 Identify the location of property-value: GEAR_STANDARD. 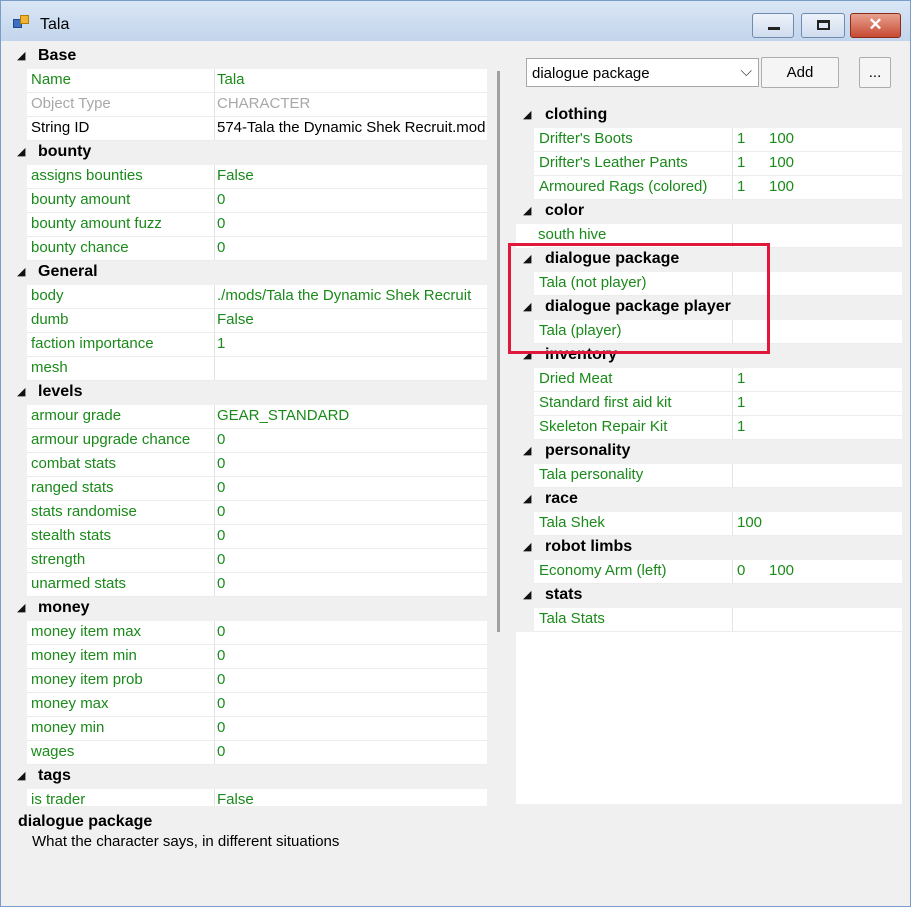
(351, 415).